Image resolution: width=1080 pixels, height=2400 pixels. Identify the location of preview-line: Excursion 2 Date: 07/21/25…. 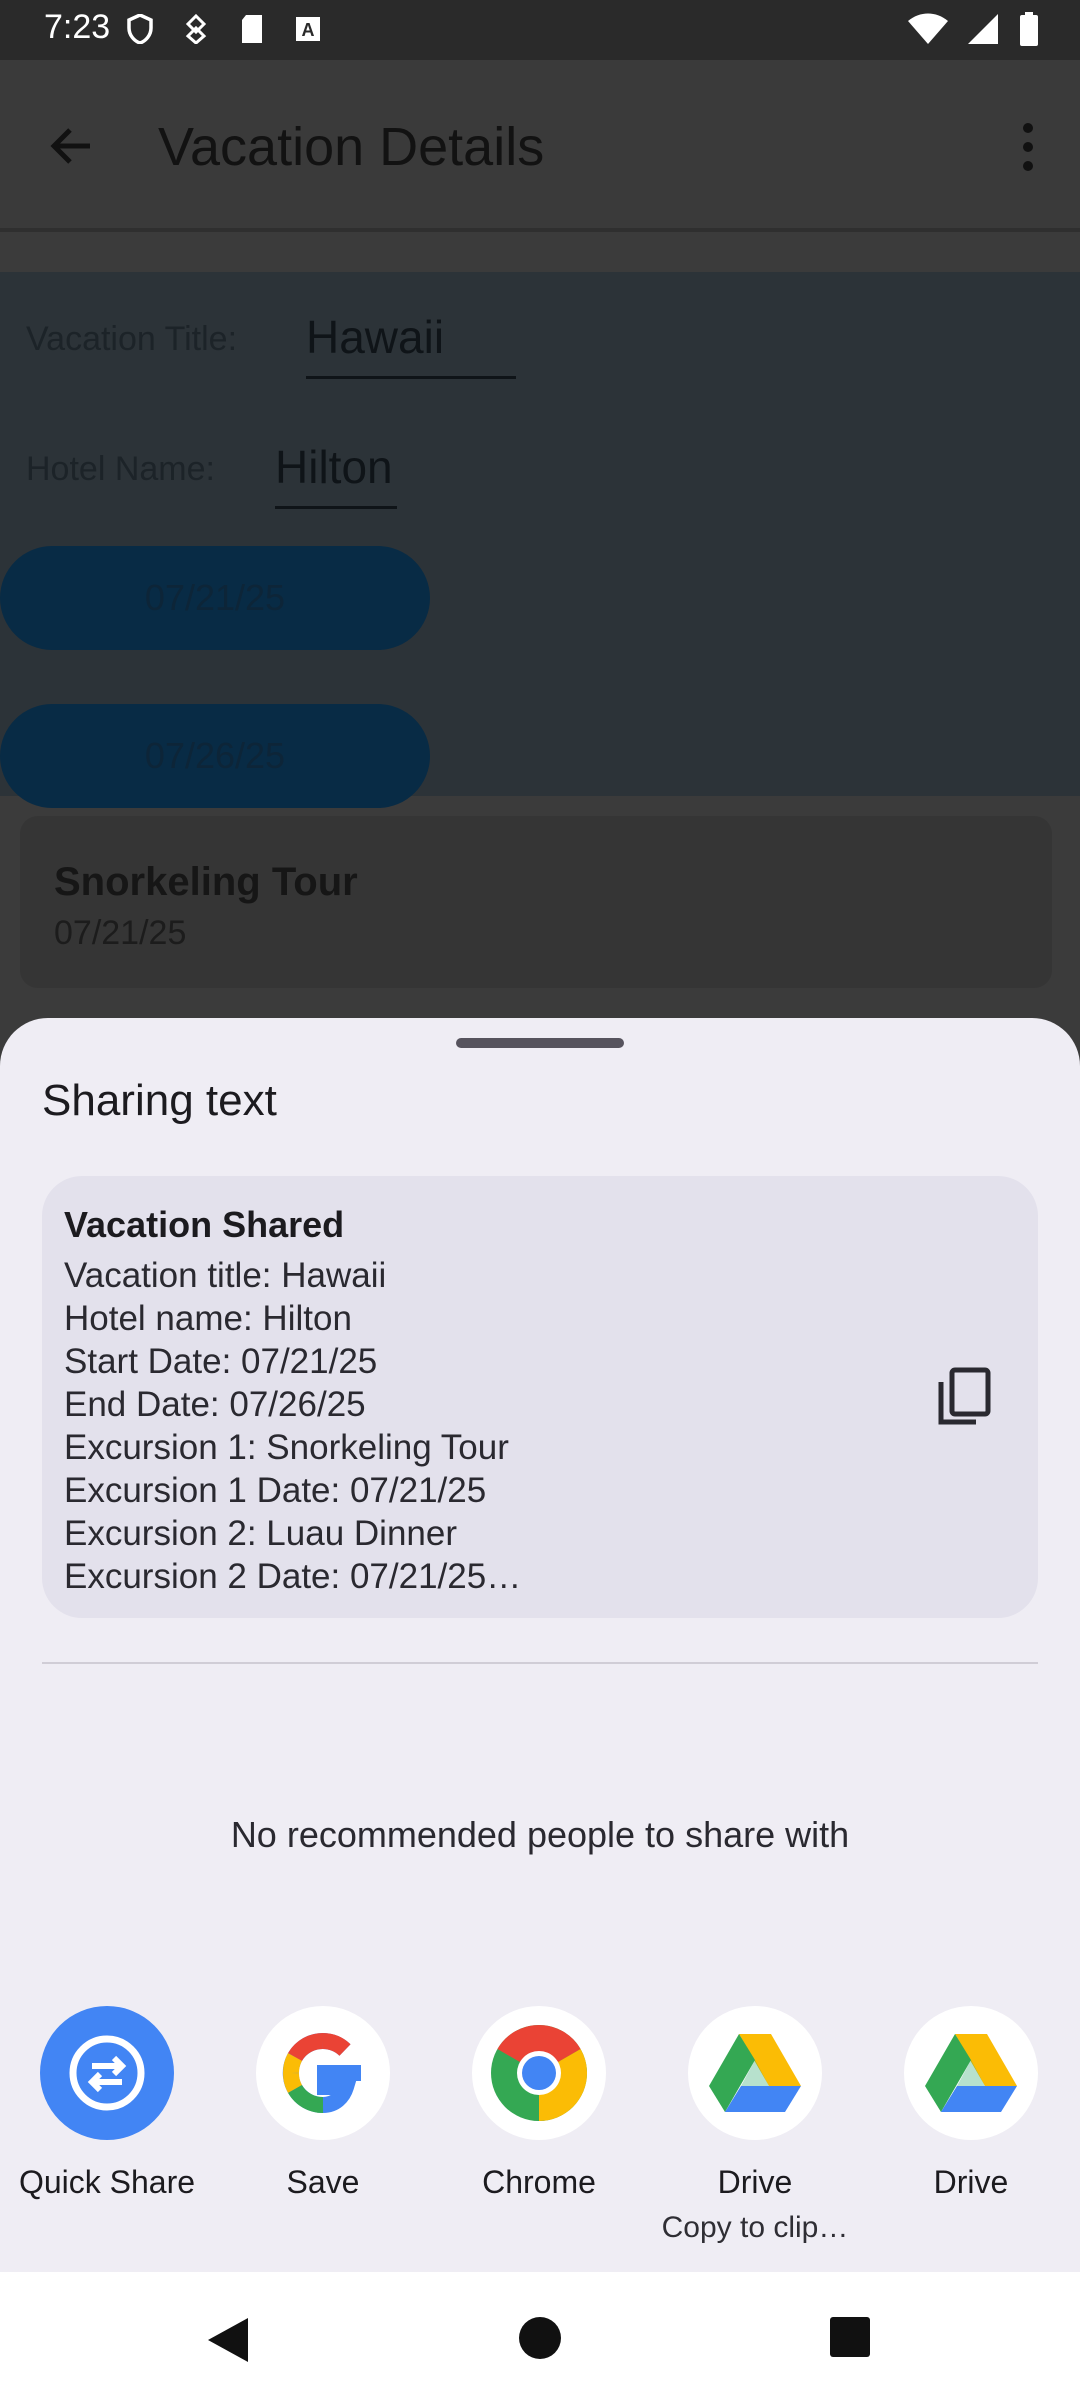
(293, 1576).